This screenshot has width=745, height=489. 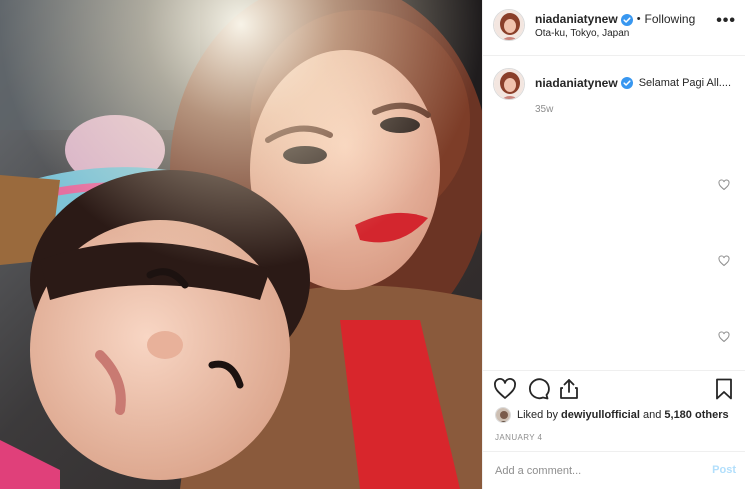 What do you see at coordinates (503, 415) in the screenshot?
I see `liker-avatar` at bounding box center [503, 415].